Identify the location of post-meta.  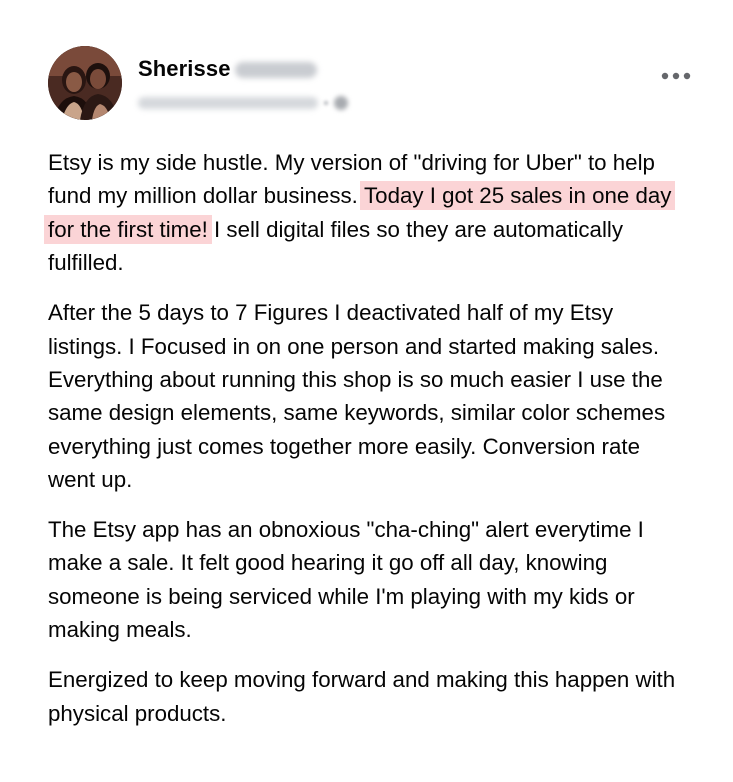
(243, 103).